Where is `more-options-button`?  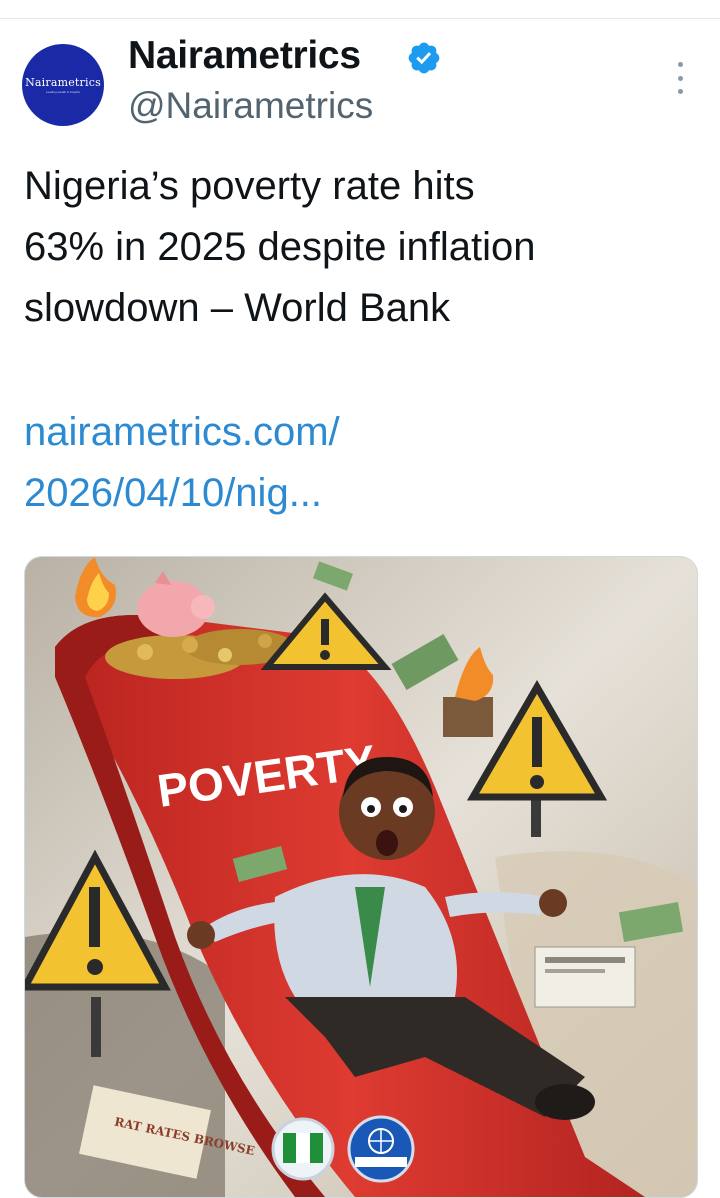
more-options-button is located at coordinates (680, 78).